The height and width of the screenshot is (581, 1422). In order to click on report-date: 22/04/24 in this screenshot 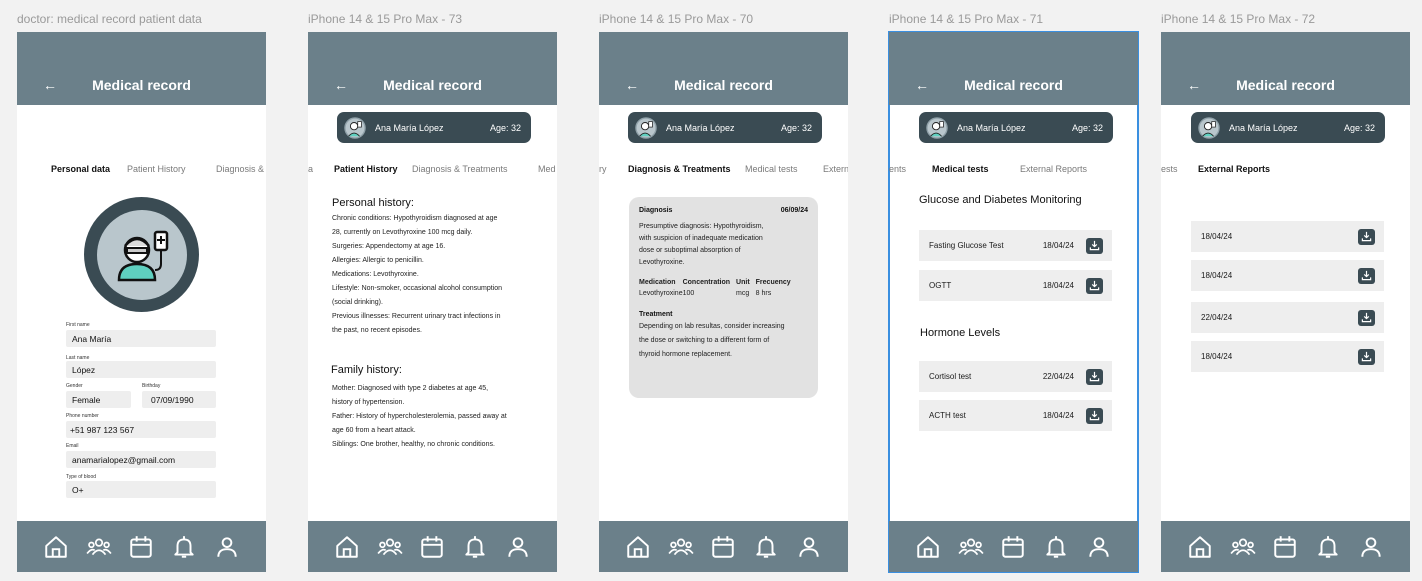, I will do `click(1217, 317)`.